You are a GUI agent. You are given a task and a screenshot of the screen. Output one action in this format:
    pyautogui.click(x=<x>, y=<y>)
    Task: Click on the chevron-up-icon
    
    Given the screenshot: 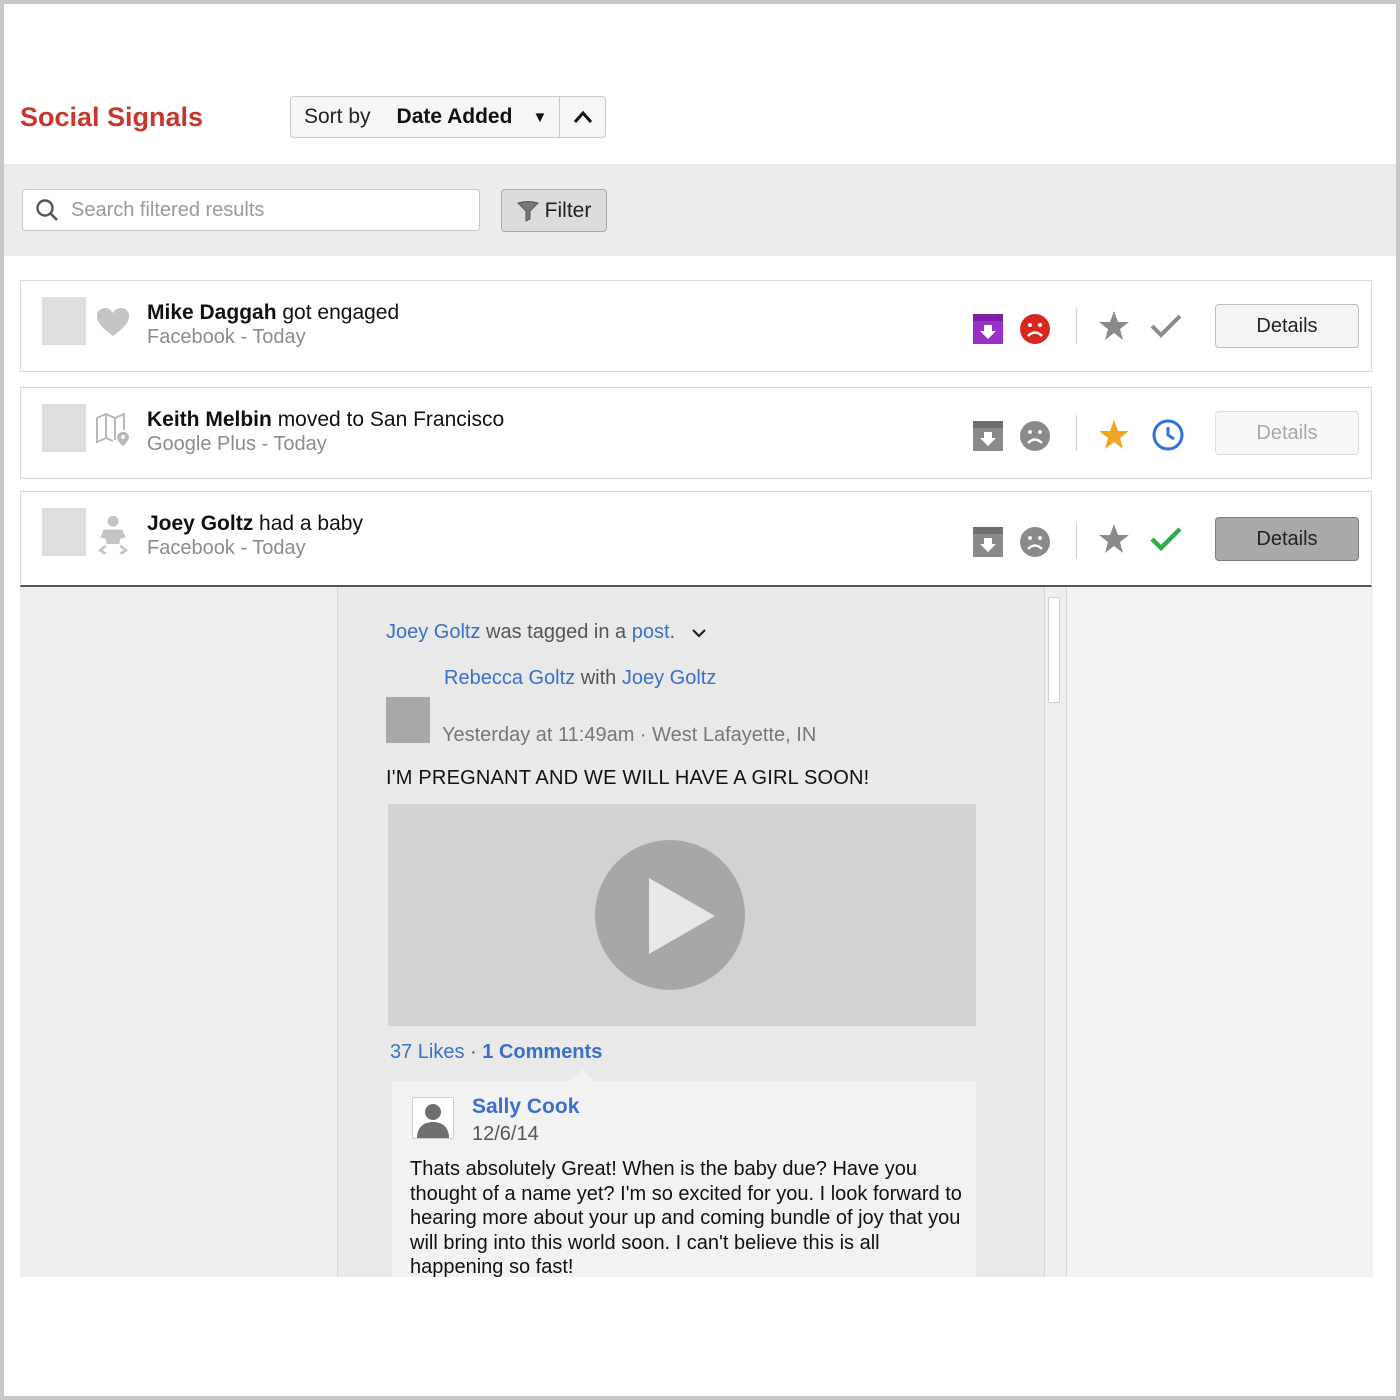 What is the action you would take?
    pyautogui.click(x=582, y=116)
    